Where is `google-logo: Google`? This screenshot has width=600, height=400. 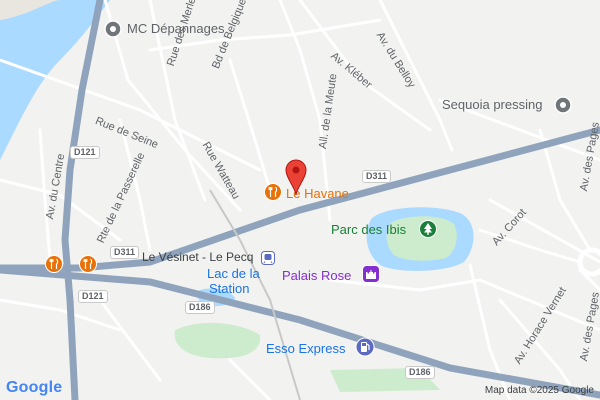 google-logo: Google is located at coordinates (34, 388).